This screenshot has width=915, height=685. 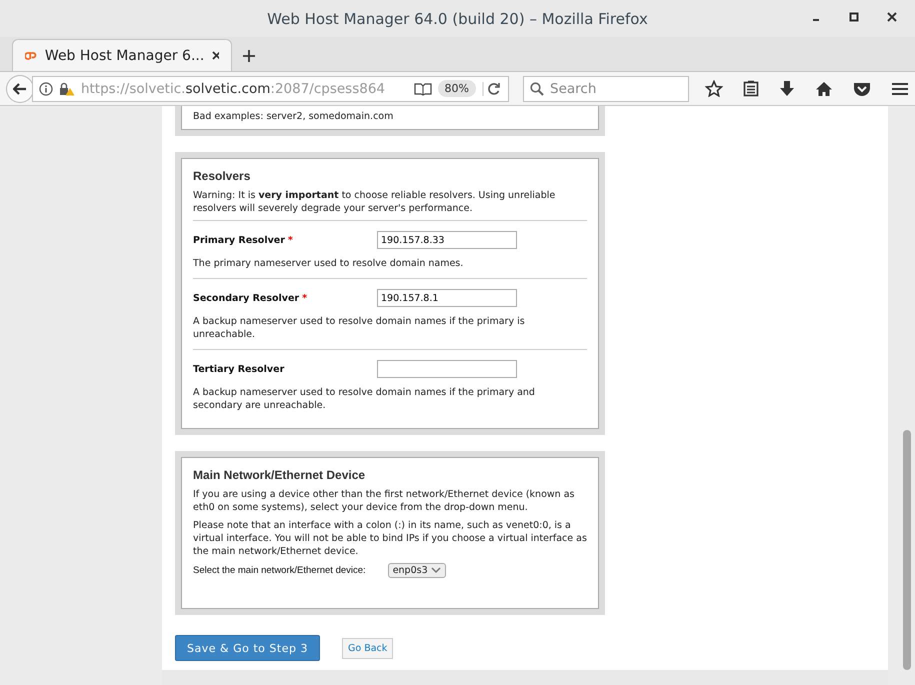 I want to click on back-button, so click(x=20, y=88).